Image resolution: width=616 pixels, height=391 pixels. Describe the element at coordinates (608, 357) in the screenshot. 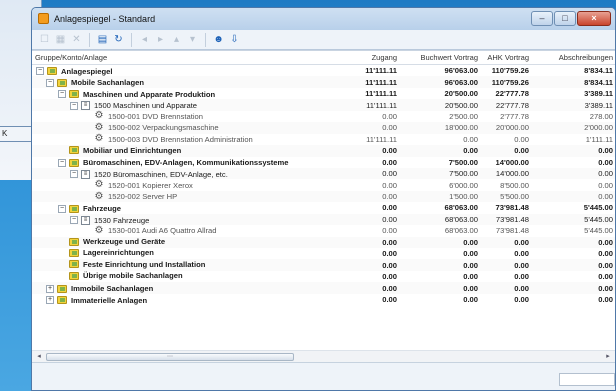

I see `scroll-right-icon: ▸` at that location.